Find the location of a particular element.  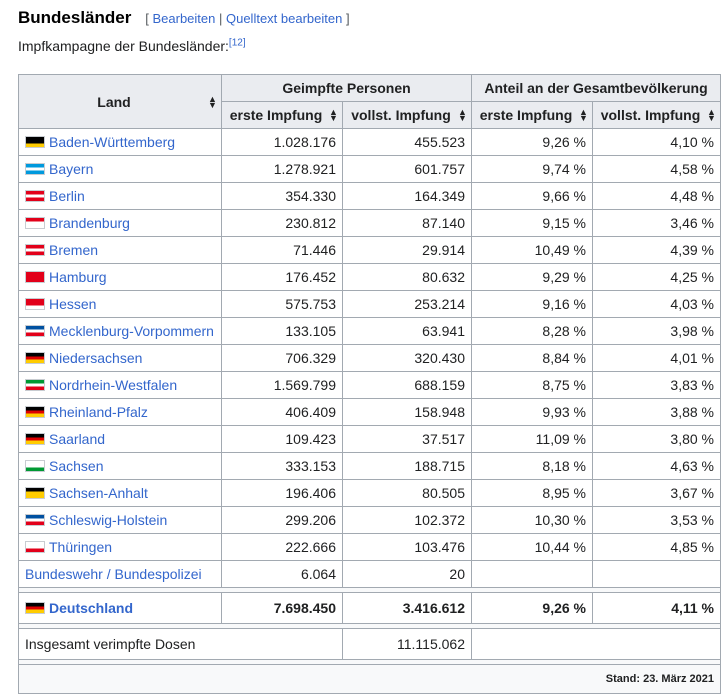

flag-thueringen-icon is located at coordinates (35, 547).